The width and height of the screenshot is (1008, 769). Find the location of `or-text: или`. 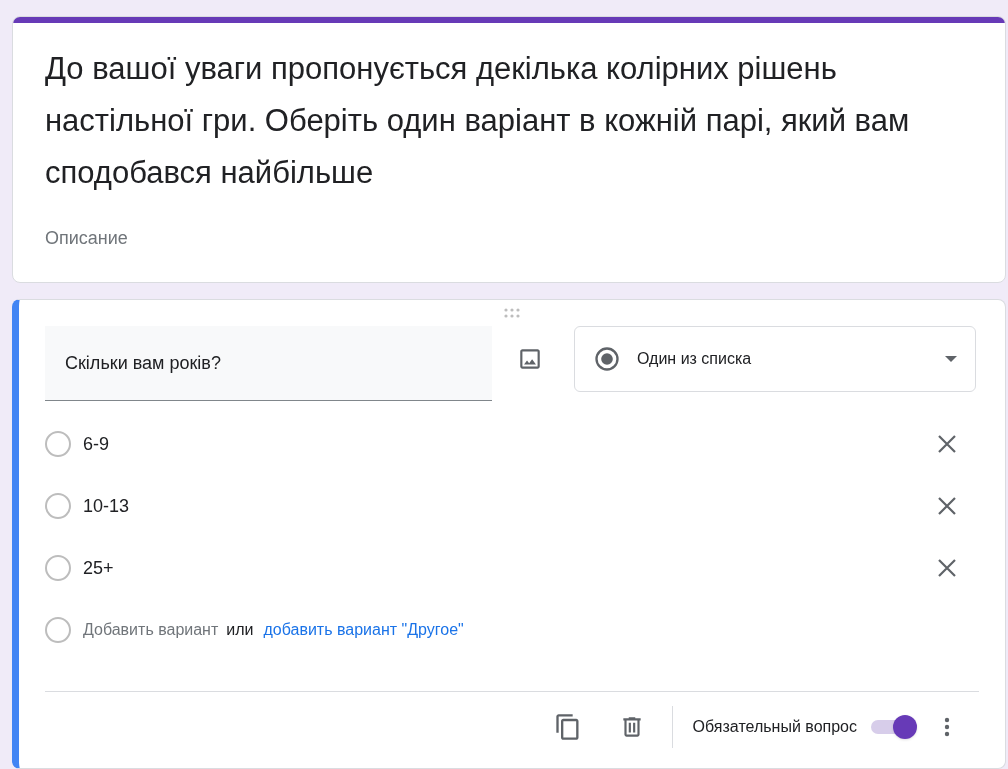

or-text: или is located at coordinates (240, 630).